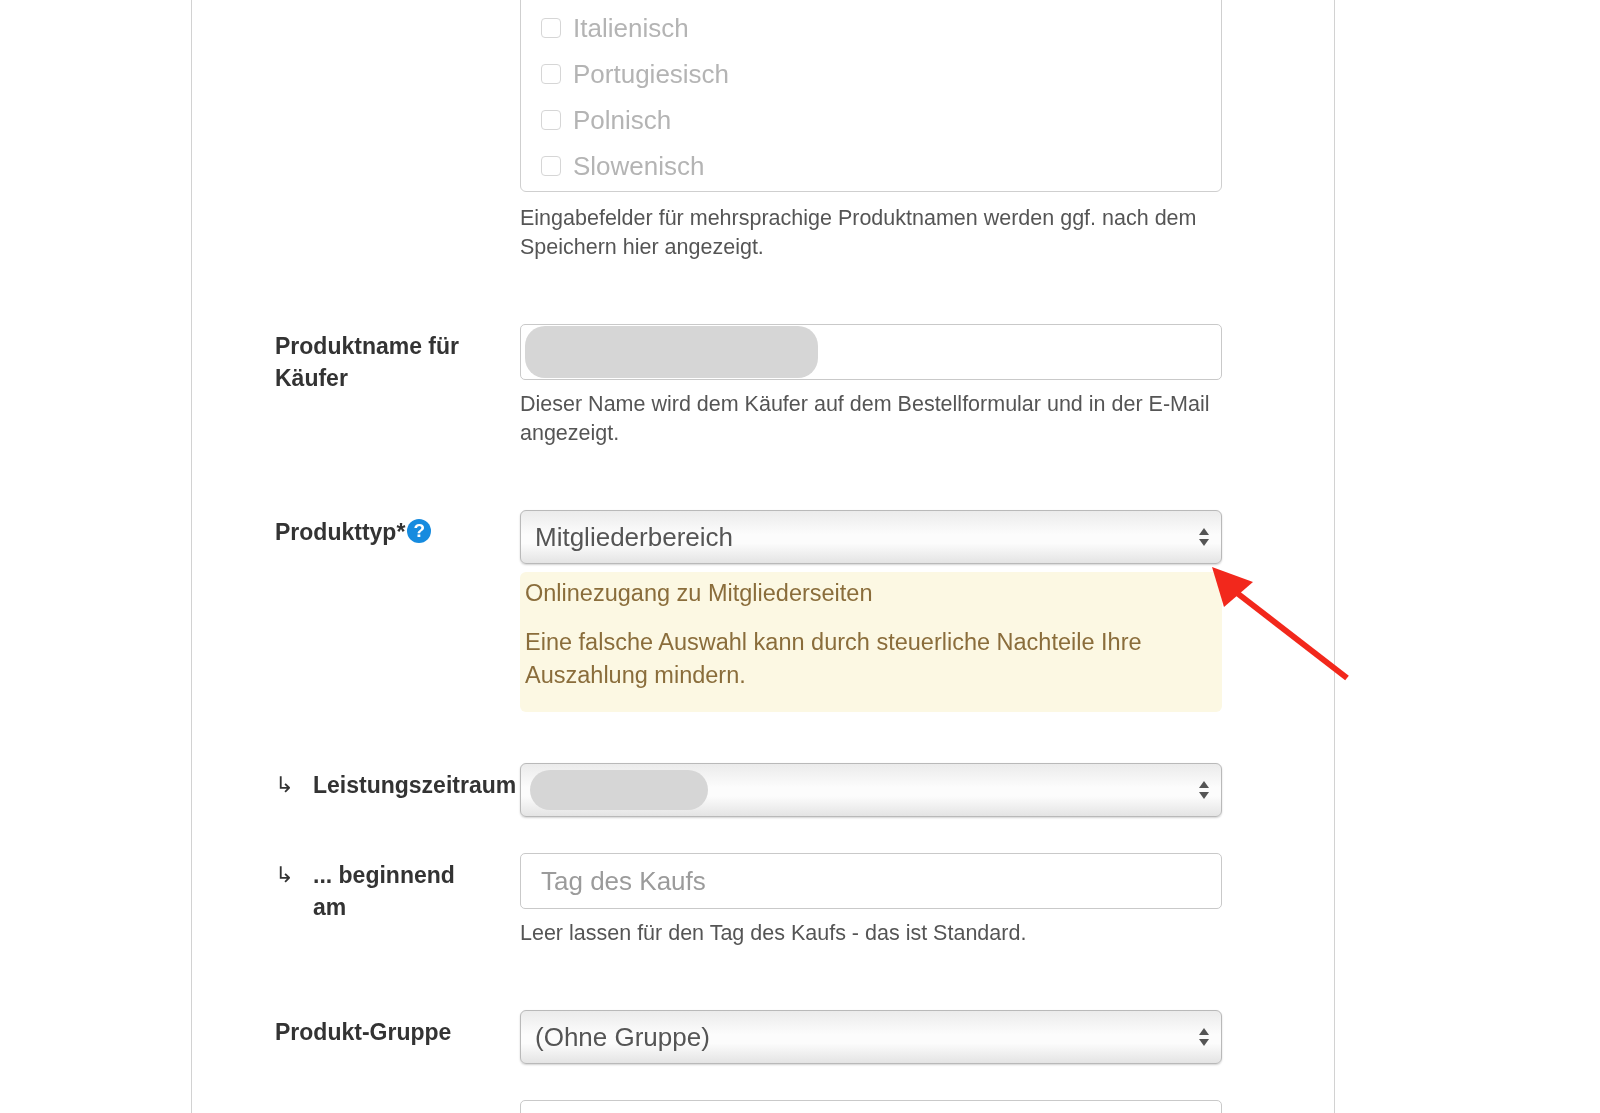 The image size is (1600, 1113). I want to click on select-field: (Ohne Gruppe), so click(871, 1037).